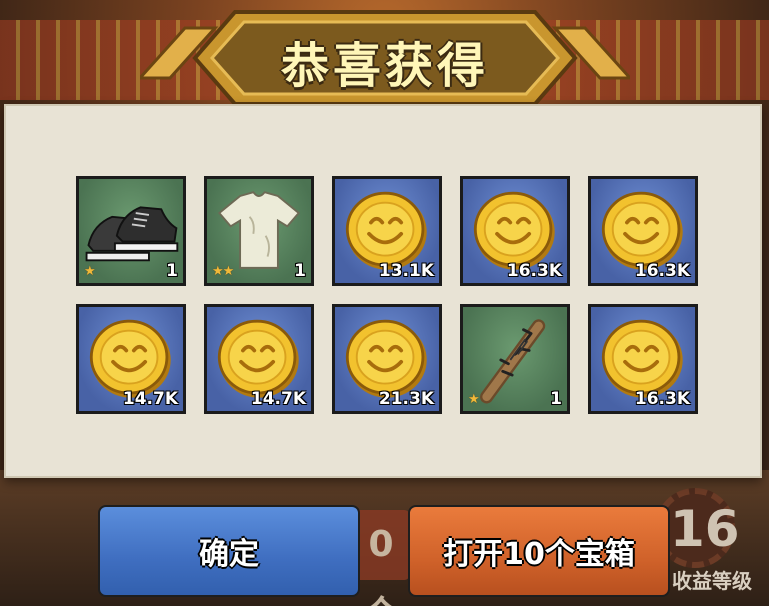  What do you see at coordinates (406, 399) in the screenshot?
I see `reward-quantity: 21.3K` at bounding box center [406, 399].